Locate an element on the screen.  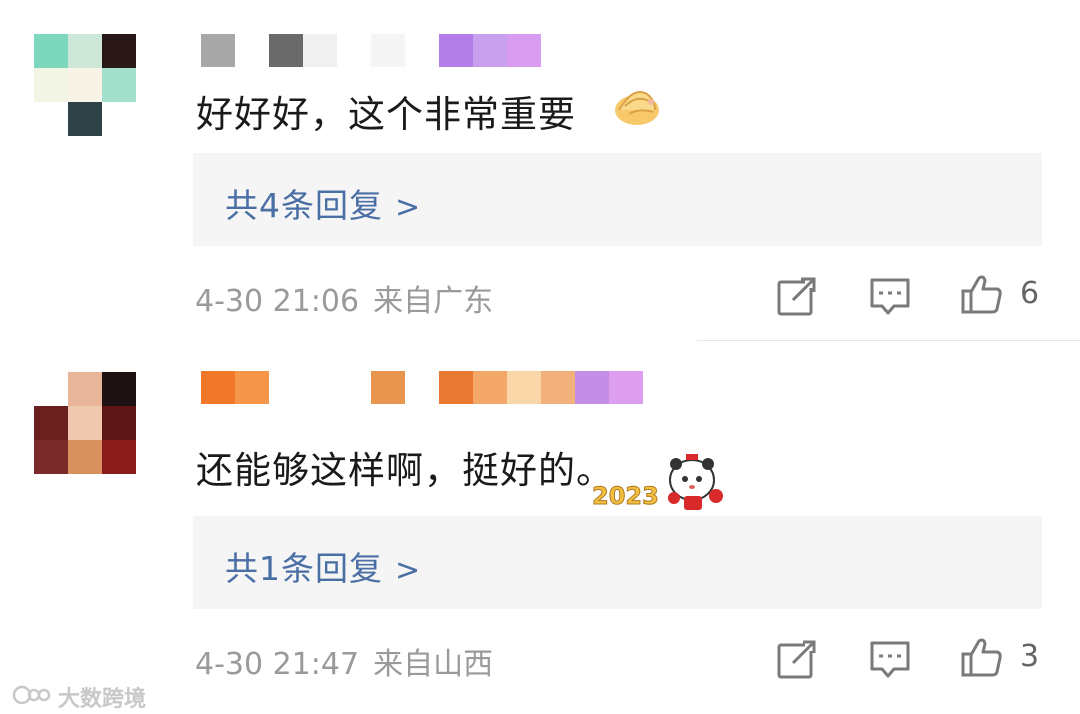
replies-link: 共1条回复 > is located at coordinates (323, 566).